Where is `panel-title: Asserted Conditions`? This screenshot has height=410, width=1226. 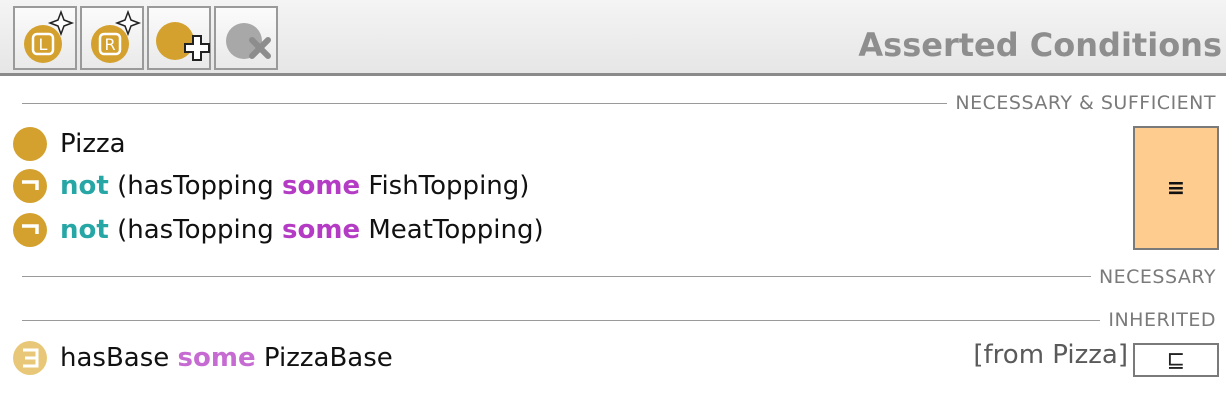 panel-title: Asserted Conditions is located at coordinates (1040, 45).